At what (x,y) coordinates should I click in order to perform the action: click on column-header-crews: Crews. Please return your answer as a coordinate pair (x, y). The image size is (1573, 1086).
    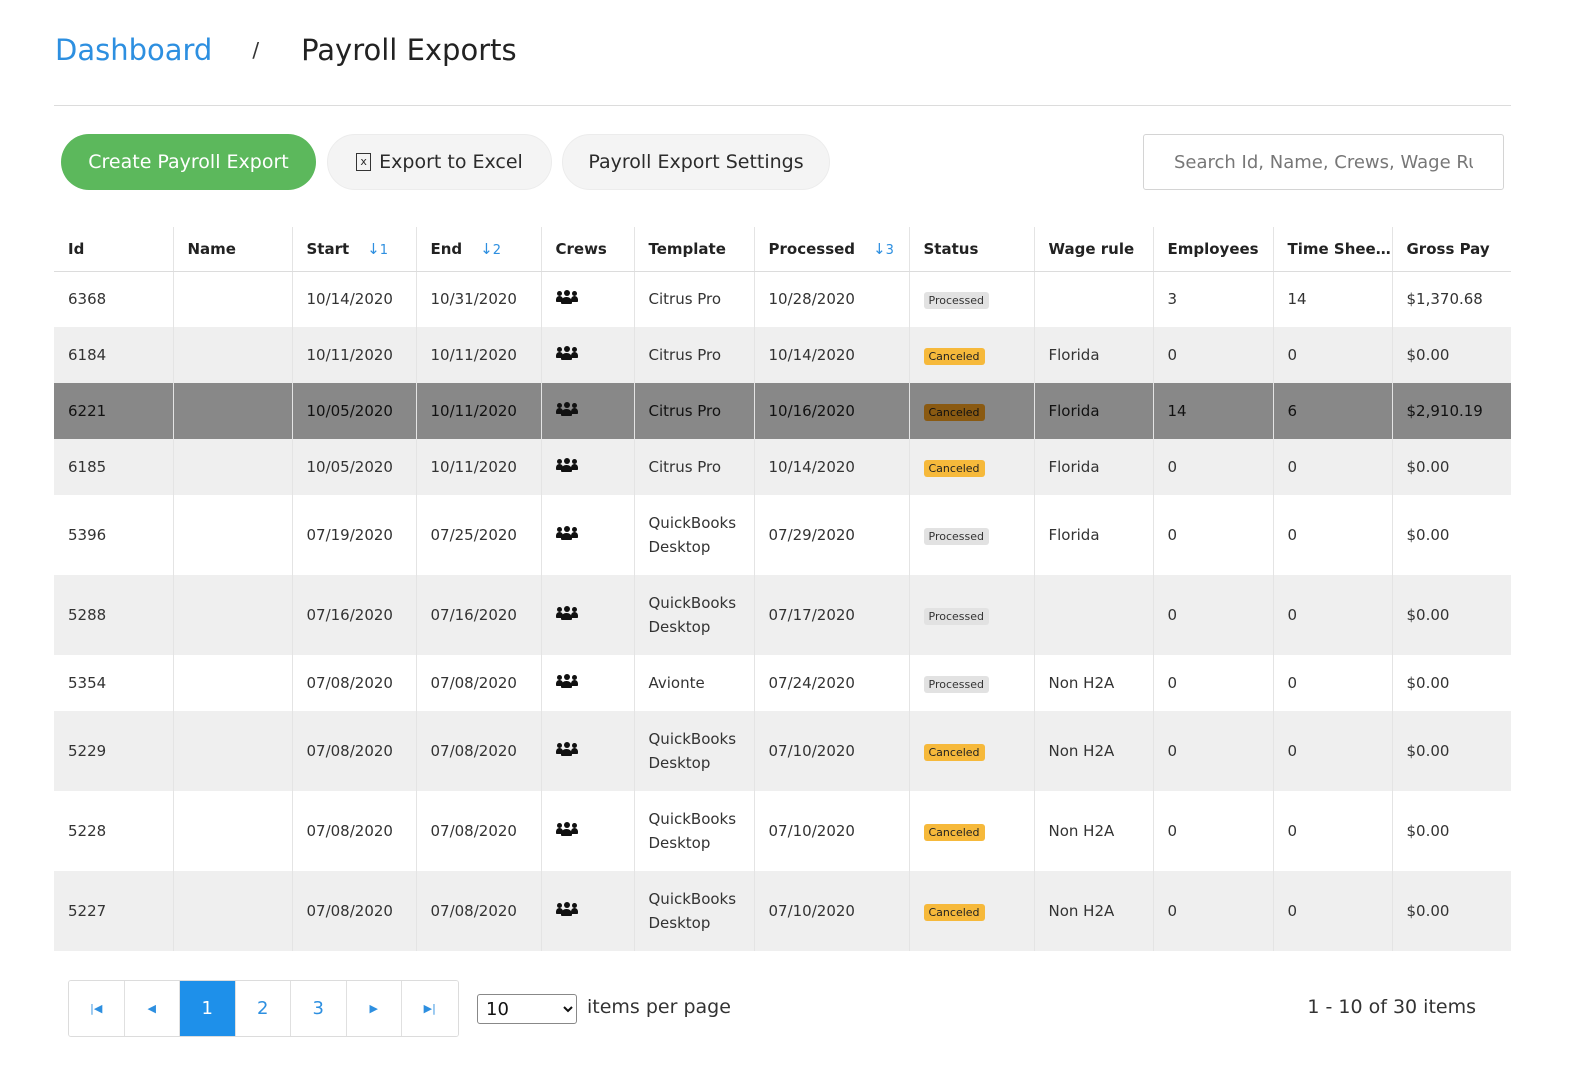
    Looking at the image, I should click on (588, 249).